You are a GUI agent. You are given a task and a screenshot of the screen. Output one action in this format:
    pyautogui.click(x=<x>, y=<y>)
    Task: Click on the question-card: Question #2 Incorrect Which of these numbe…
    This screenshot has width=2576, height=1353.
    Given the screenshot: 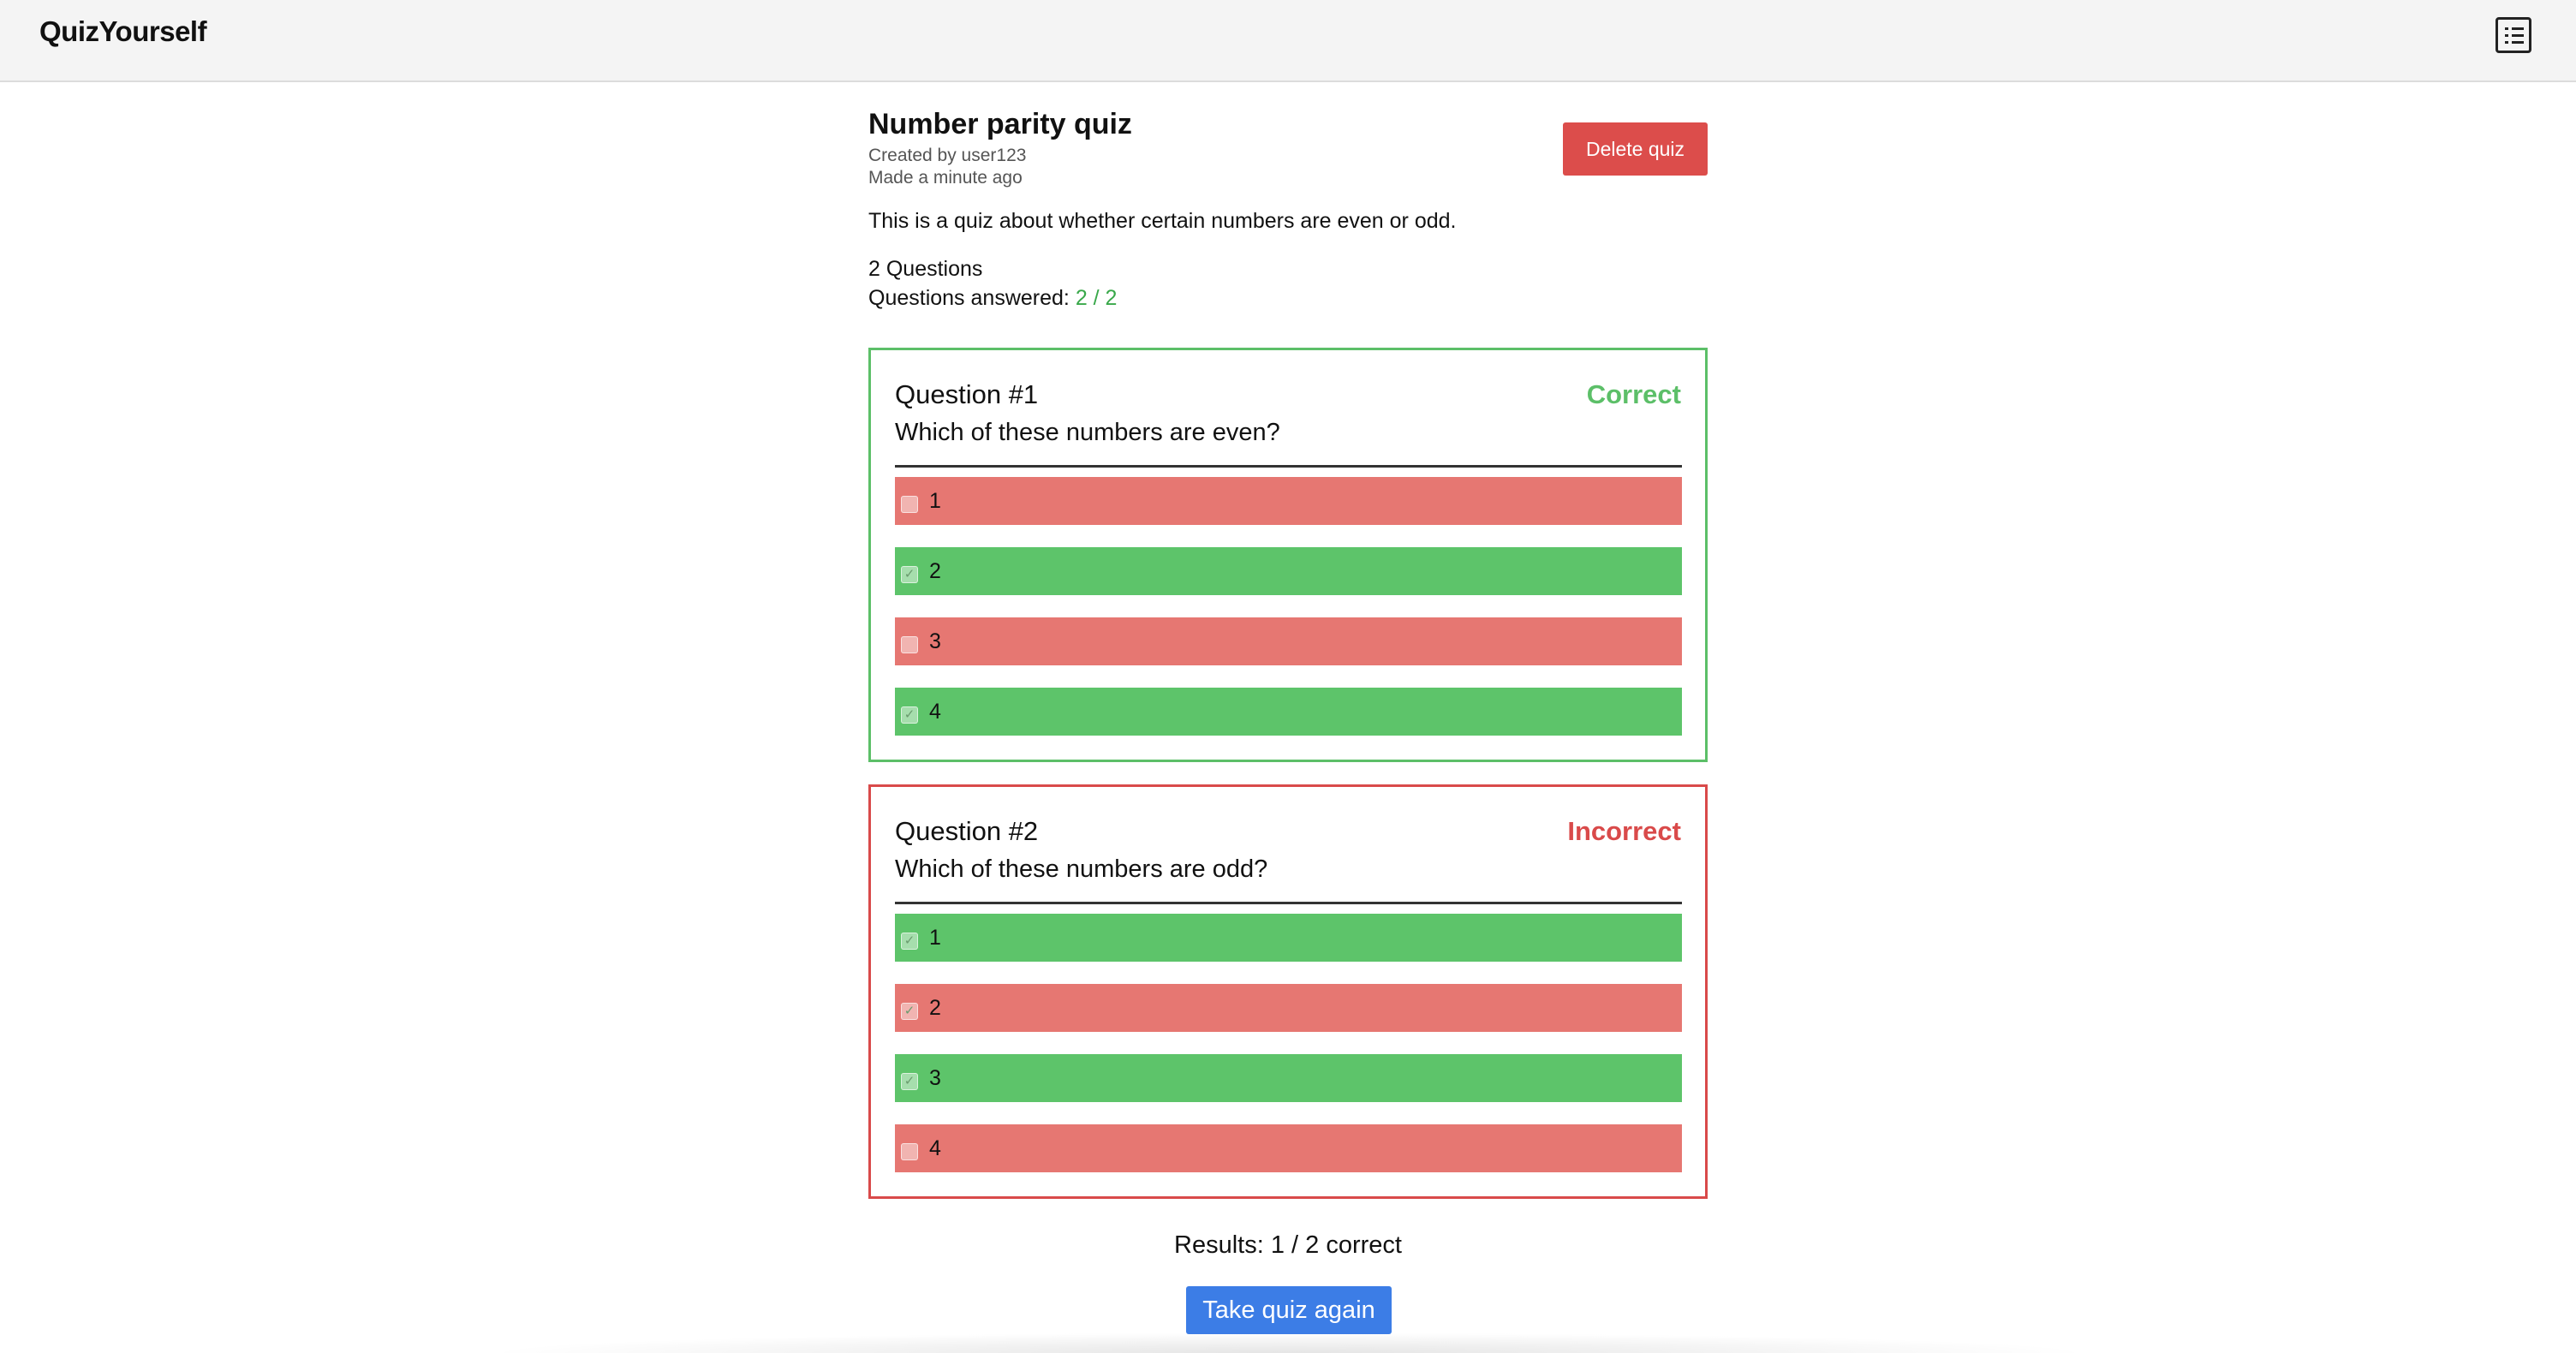 What is the action you would take?
    pyautogui.click(x=1288, y=991)
    